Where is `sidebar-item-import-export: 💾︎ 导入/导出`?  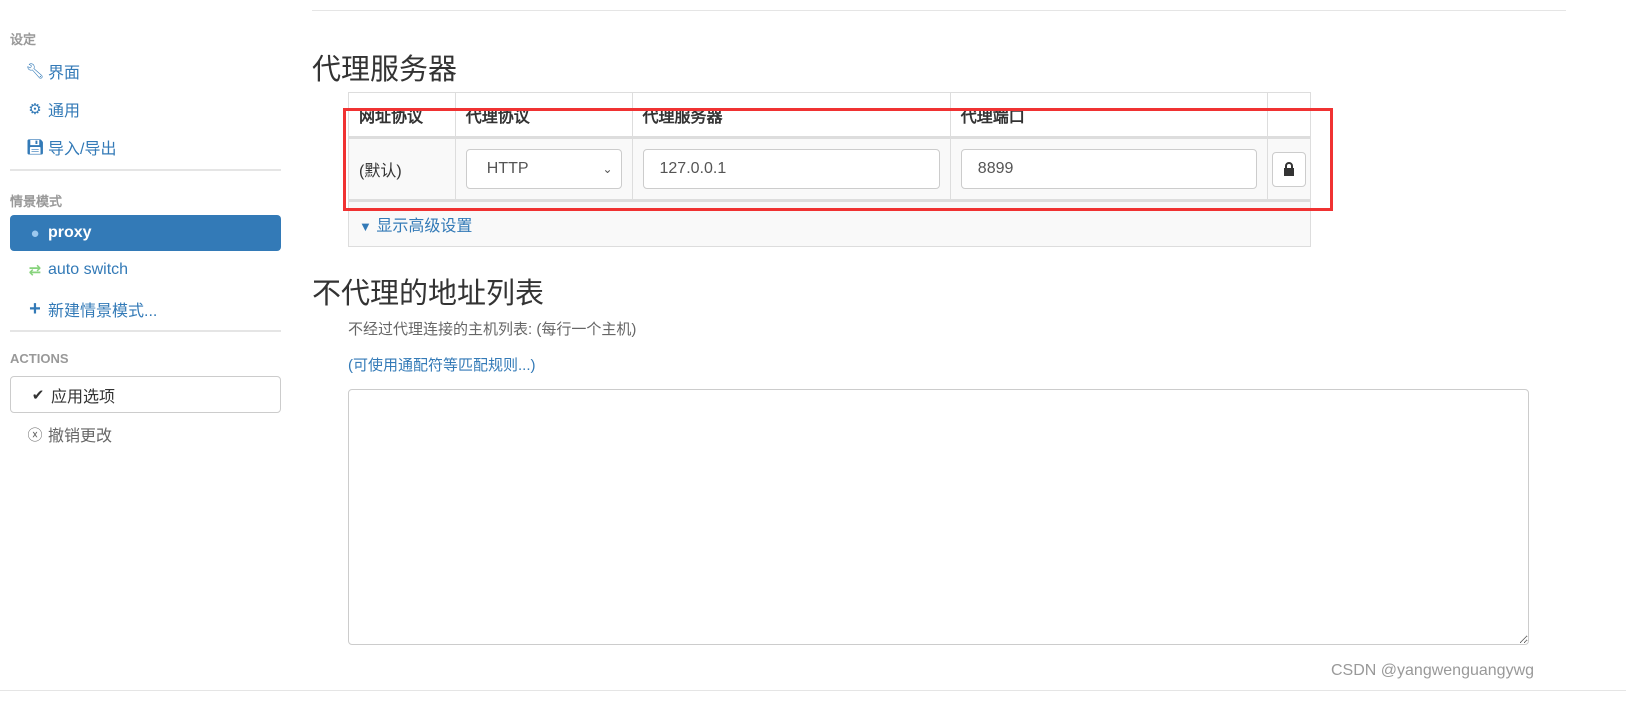
sidebar-item-import-export: 💾︎ 导入/导出 is located at coordinates (145, 147).